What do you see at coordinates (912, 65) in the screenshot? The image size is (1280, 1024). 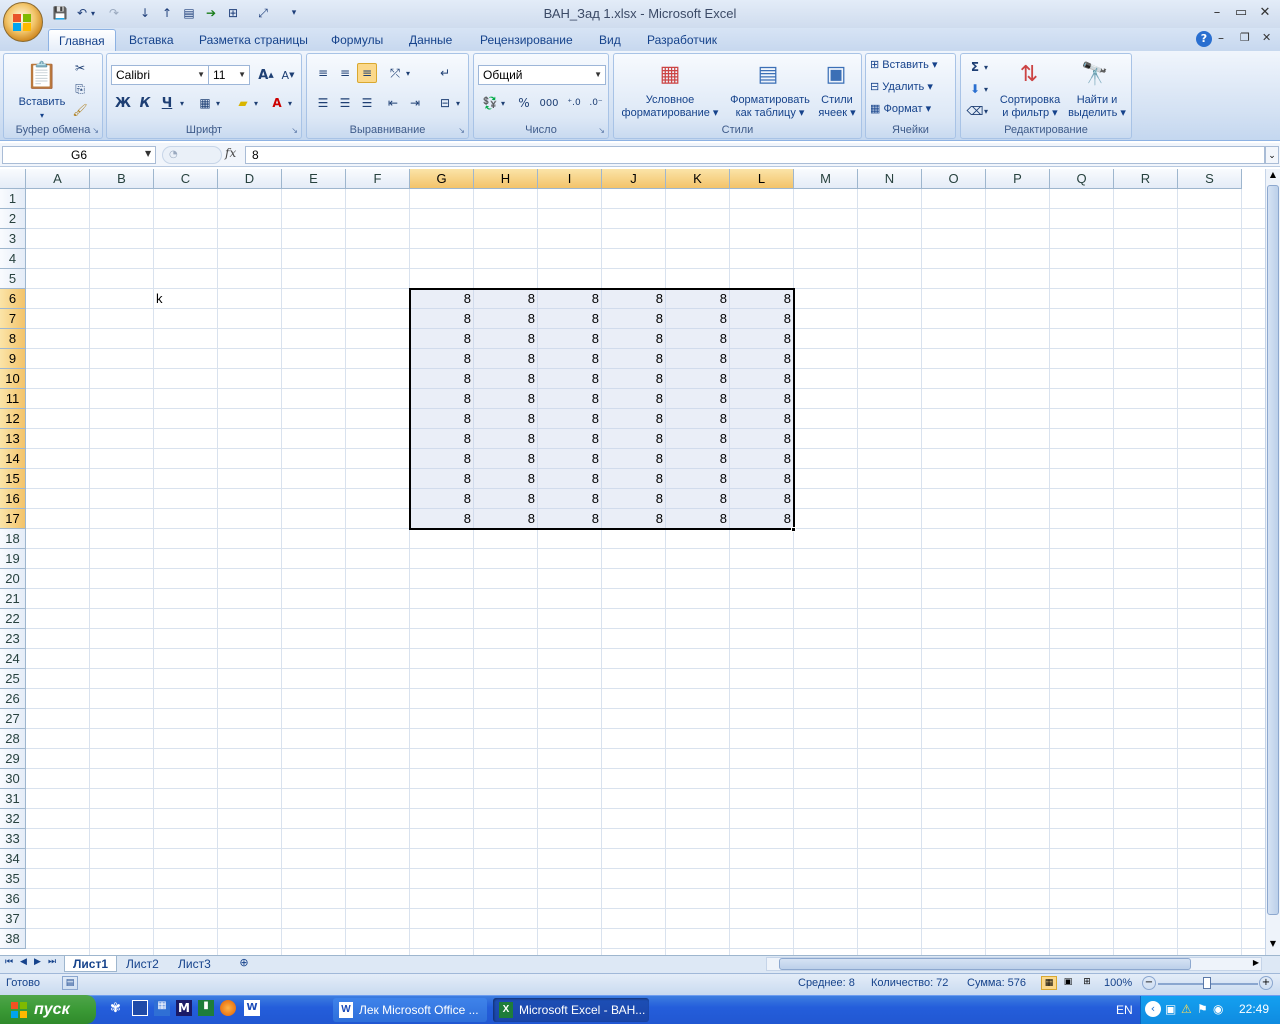 I see `insert-cells-button: ⊞ Вставить ▾` at bounding box center [912, 65].